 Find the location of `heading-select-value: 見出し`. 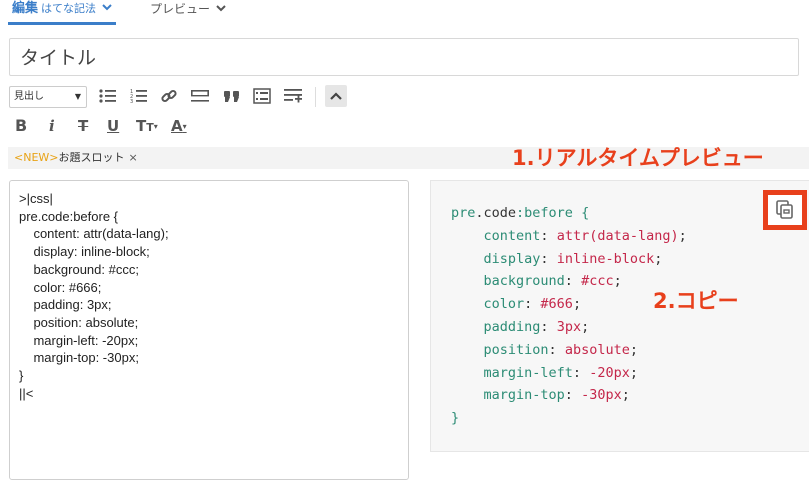

heading-select-value: 見出し is located at coordinates (29, 96).